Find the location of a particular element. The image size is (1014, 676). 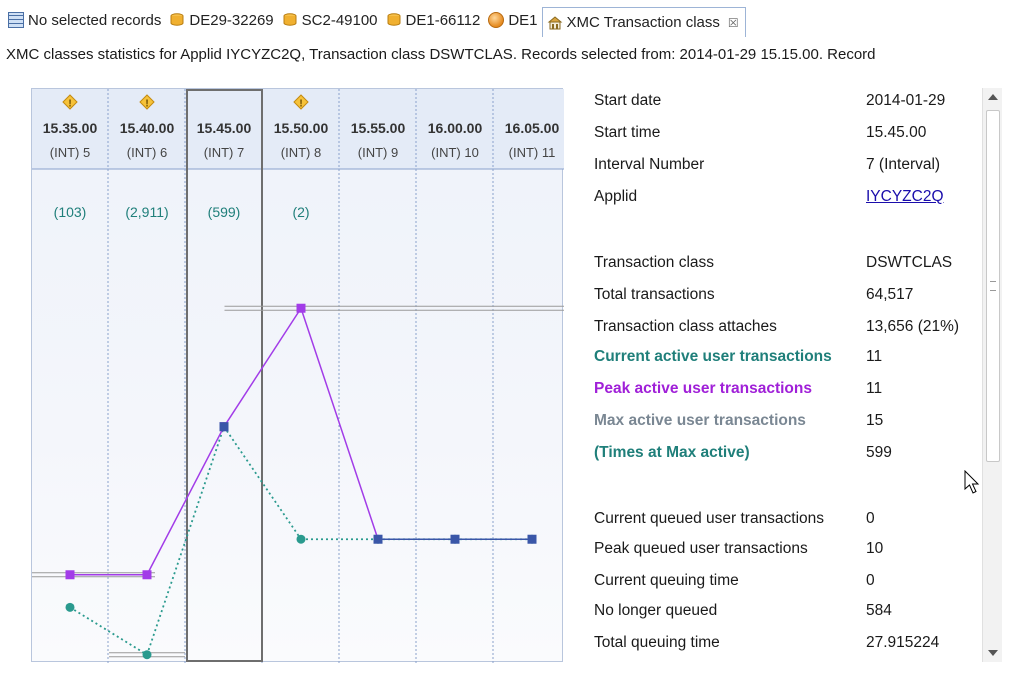

interval-time-label: 15.45.00 is located at coordinates (224, 128).